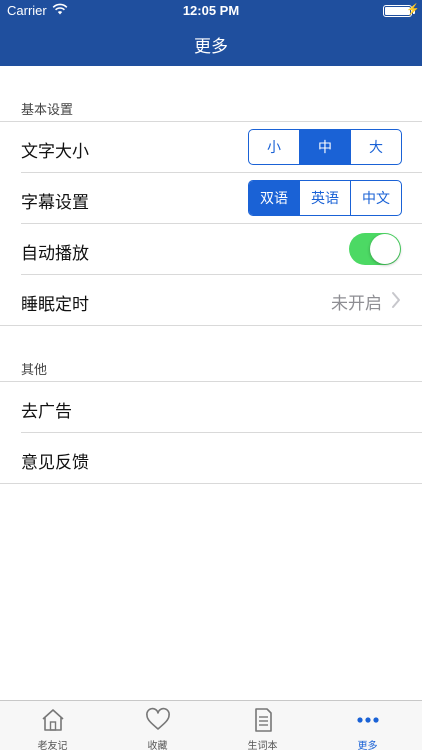 Image resolution: width=422 pixels, height=750 pixels. I want to click on tab-label: 老友记, so click(52, 745).